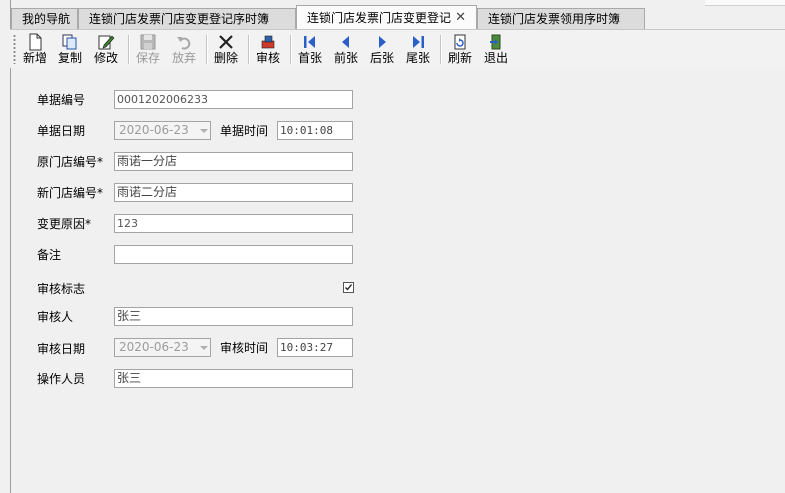 The height and width of the screenshot is (493, 785). I want to click on delete-label: 删除, so click(225, 58).